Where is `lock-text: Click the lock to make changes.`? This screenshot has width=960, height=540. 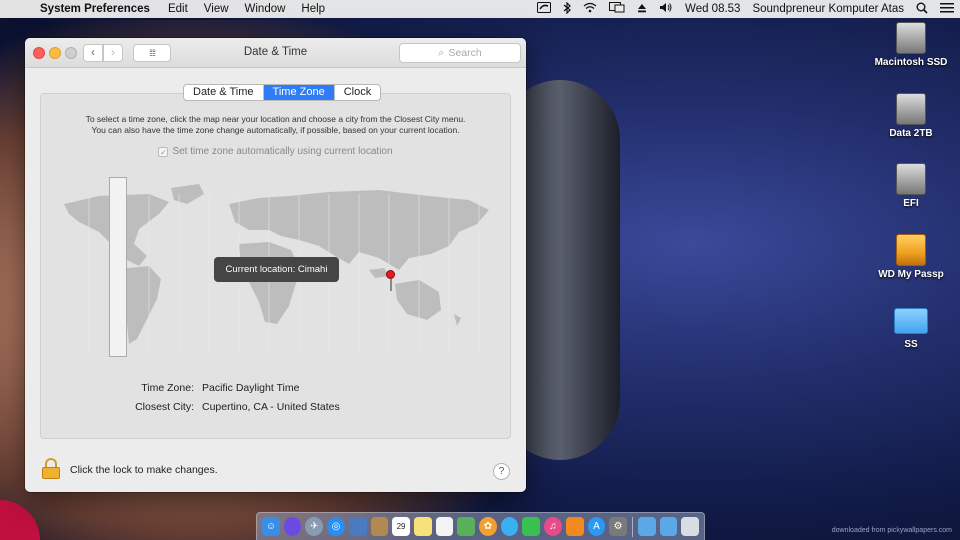
lock-text: Click the lock to make changes. is located at coordinates (144, 470).